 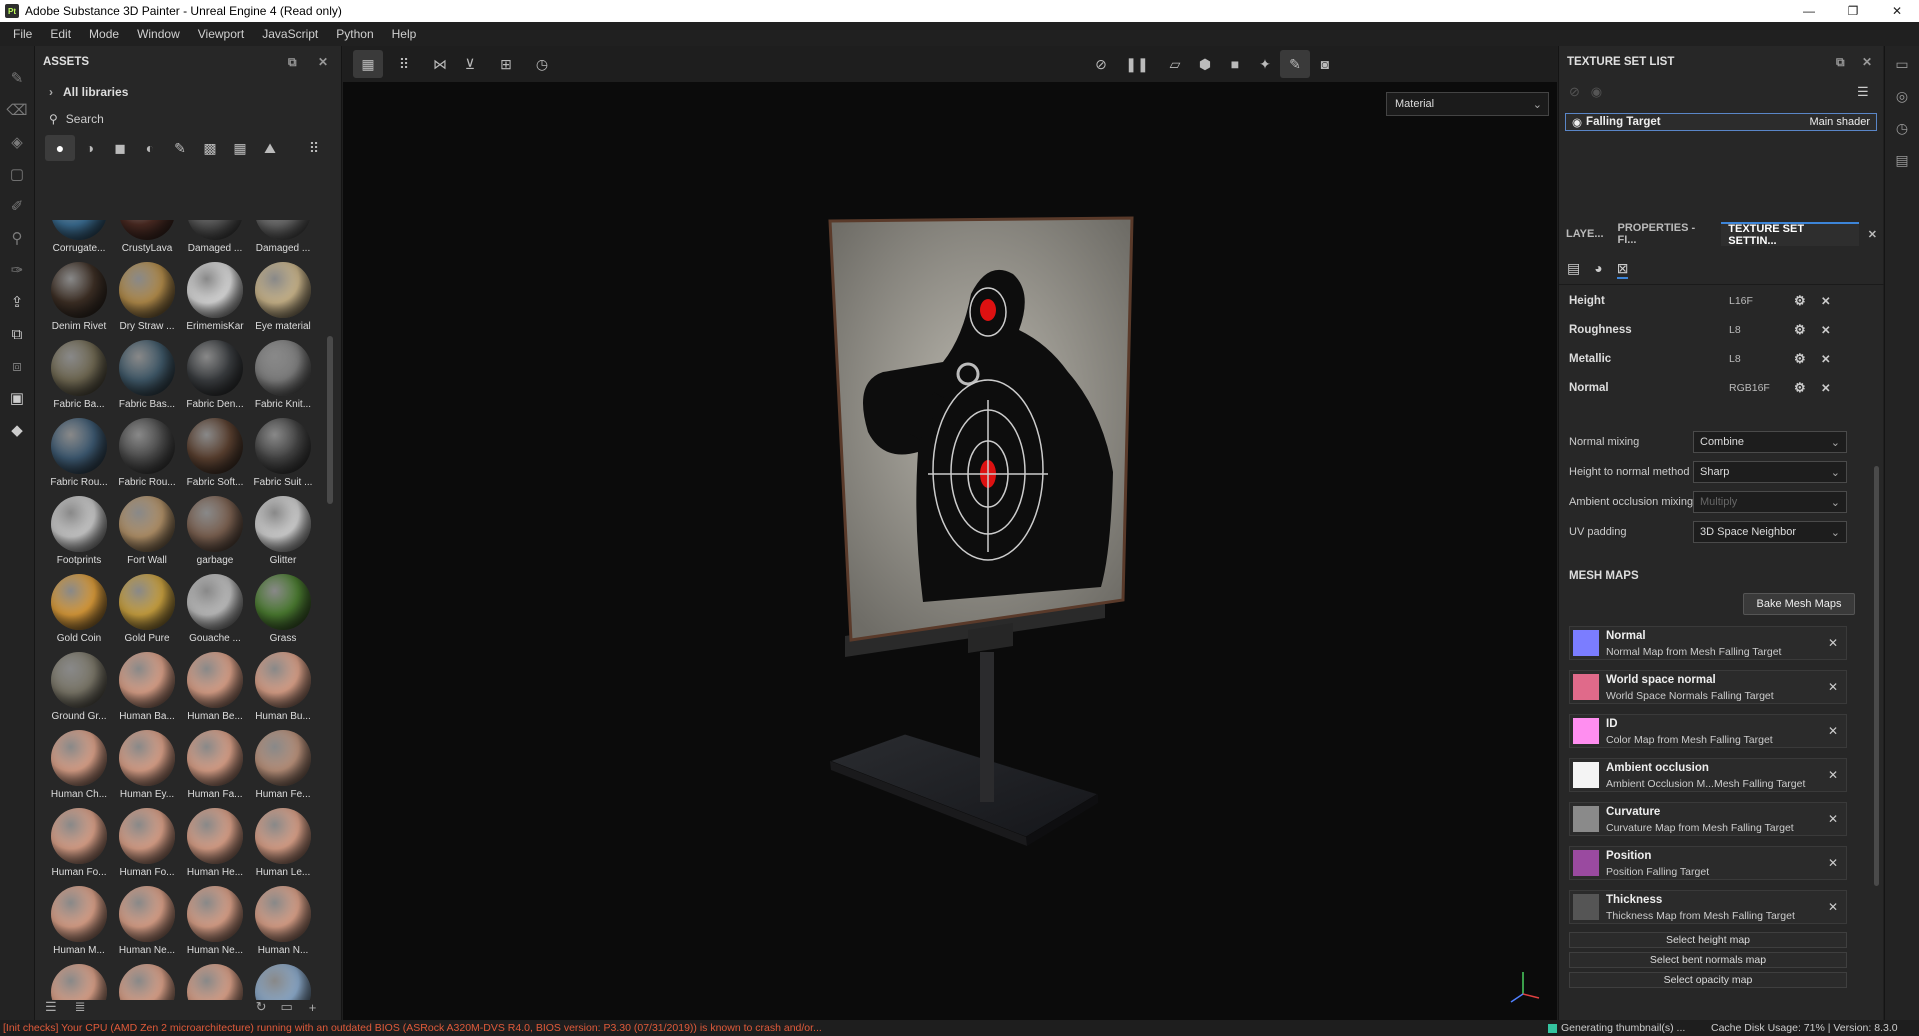 I want to click on menu-python: Python, so click(x=354, y=34).